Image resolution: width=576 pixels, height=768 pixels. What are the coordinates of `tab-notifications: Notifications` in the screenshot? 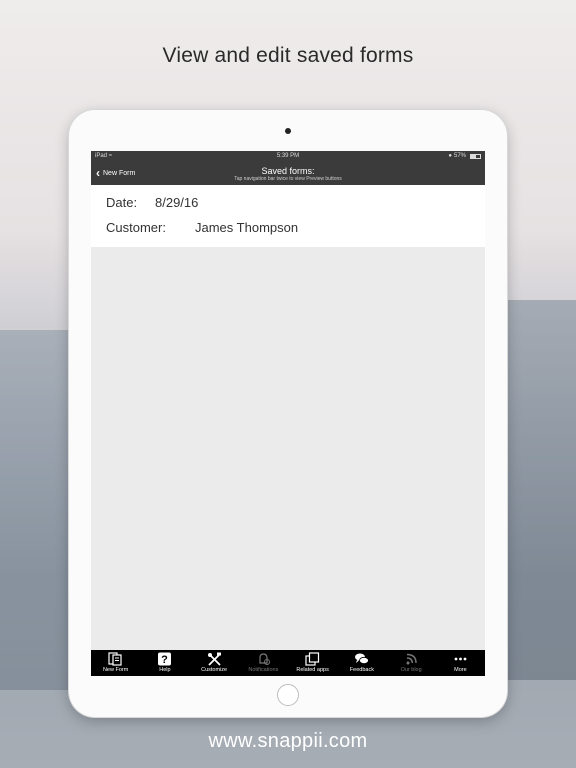 It's located at (263, 663).